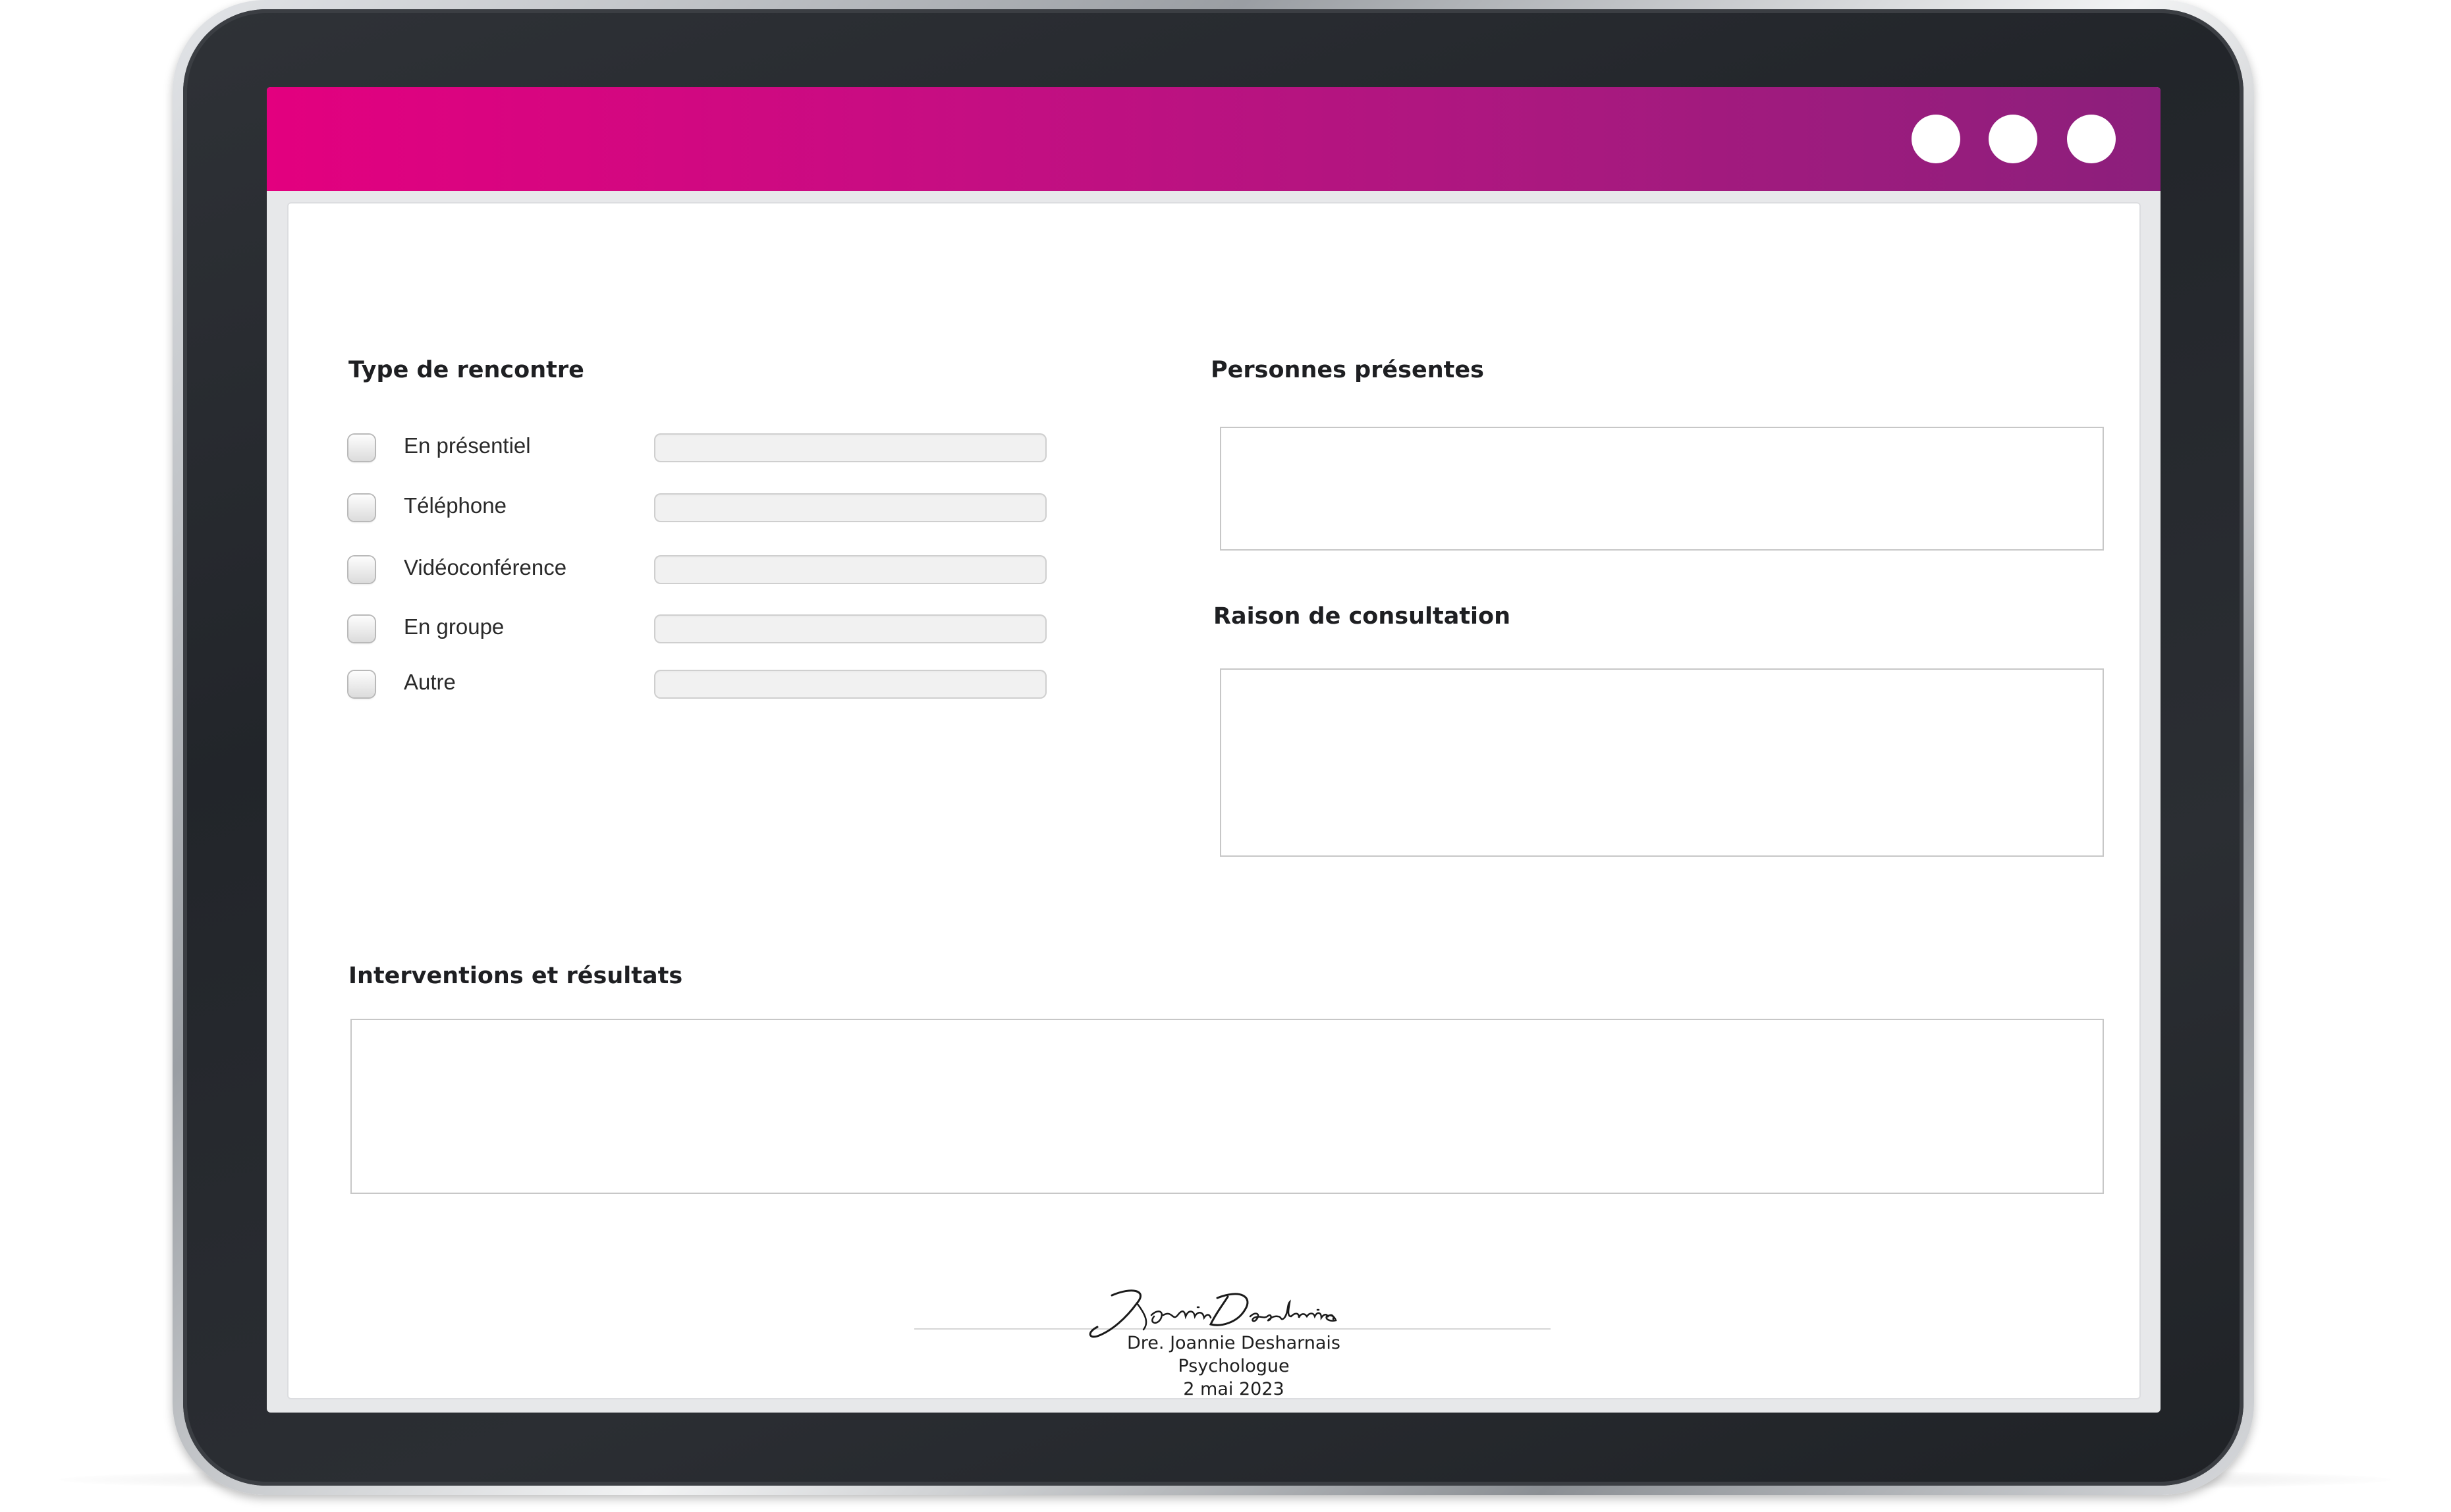 The width and height of the screenshot is (2451, 1512). What do you see at coordinates (850, 685) in the screenshot?
I see `option-field-autre` at bounding box center [850, 685].